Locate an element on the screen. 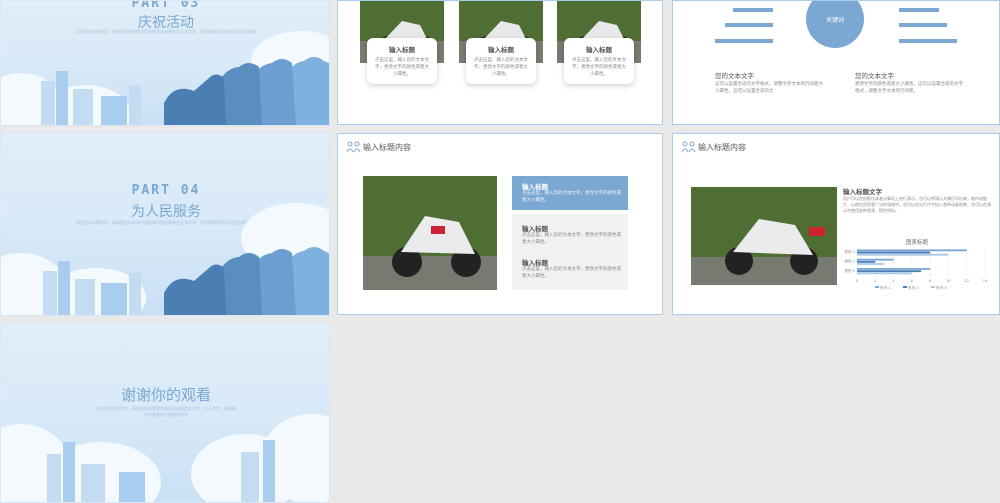 This screenshot has width=1000, height=503. x-tick-label: 14 is located at coordinates (985, 281).